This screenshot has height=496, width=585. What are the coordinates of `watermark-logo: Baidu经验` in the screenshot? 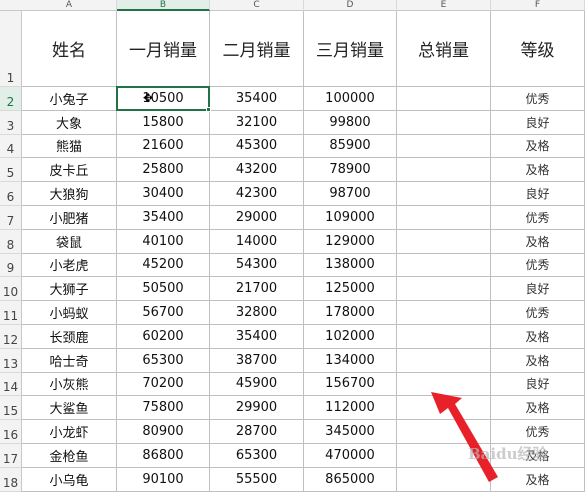 It's located at (508, 454).